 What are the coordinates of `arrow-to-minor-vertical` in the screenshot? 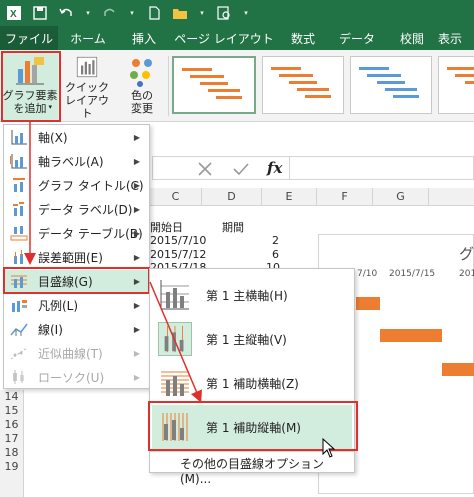 It's located at (176, 342).